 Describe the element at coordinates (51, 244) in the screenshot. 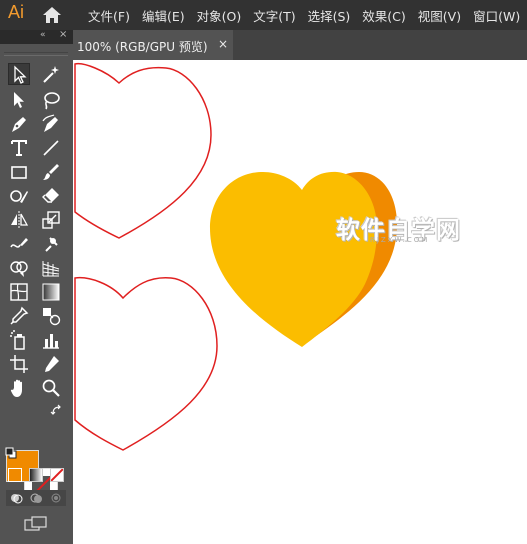

I see `puppet-warp-tool-icon` at that location.